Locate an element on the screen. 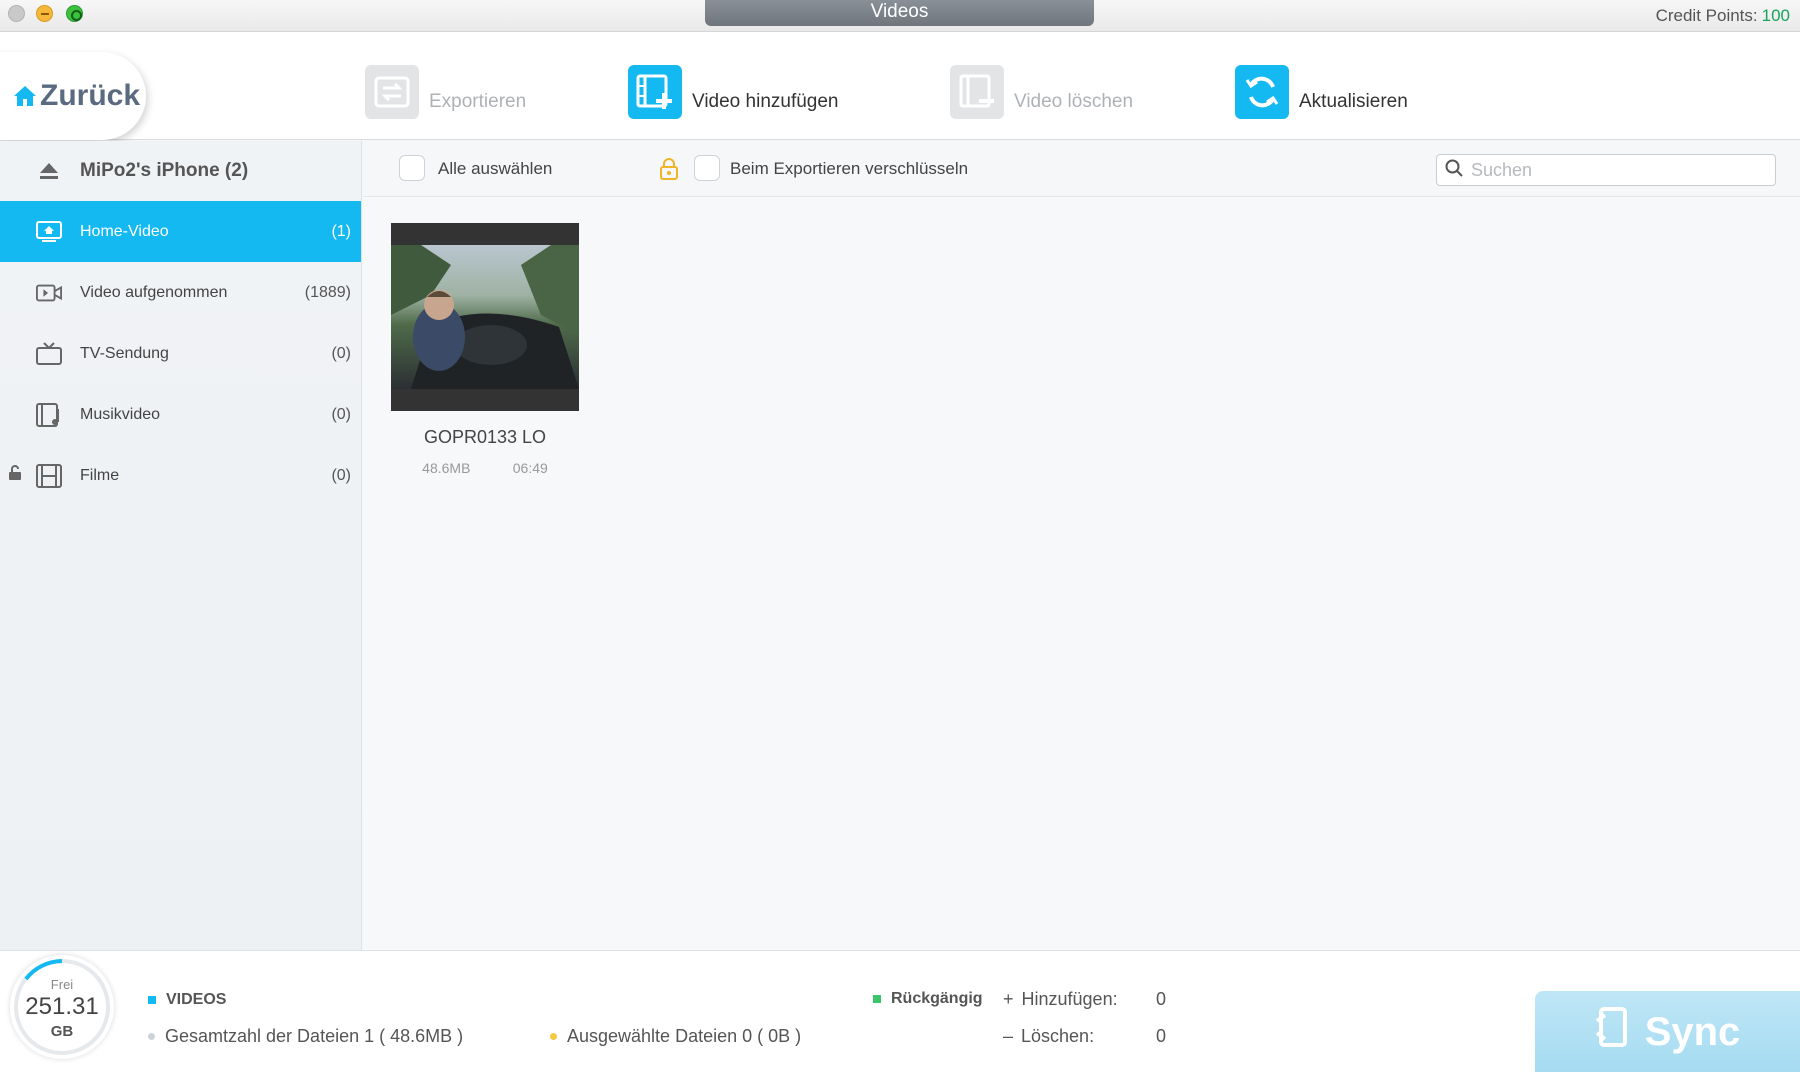 Image resolution: width=1800 pixels, height=1072 pixels. selected-files: Ausgewählte Dateien 0 ( 0B ) is located at coordinates (675, 1036).